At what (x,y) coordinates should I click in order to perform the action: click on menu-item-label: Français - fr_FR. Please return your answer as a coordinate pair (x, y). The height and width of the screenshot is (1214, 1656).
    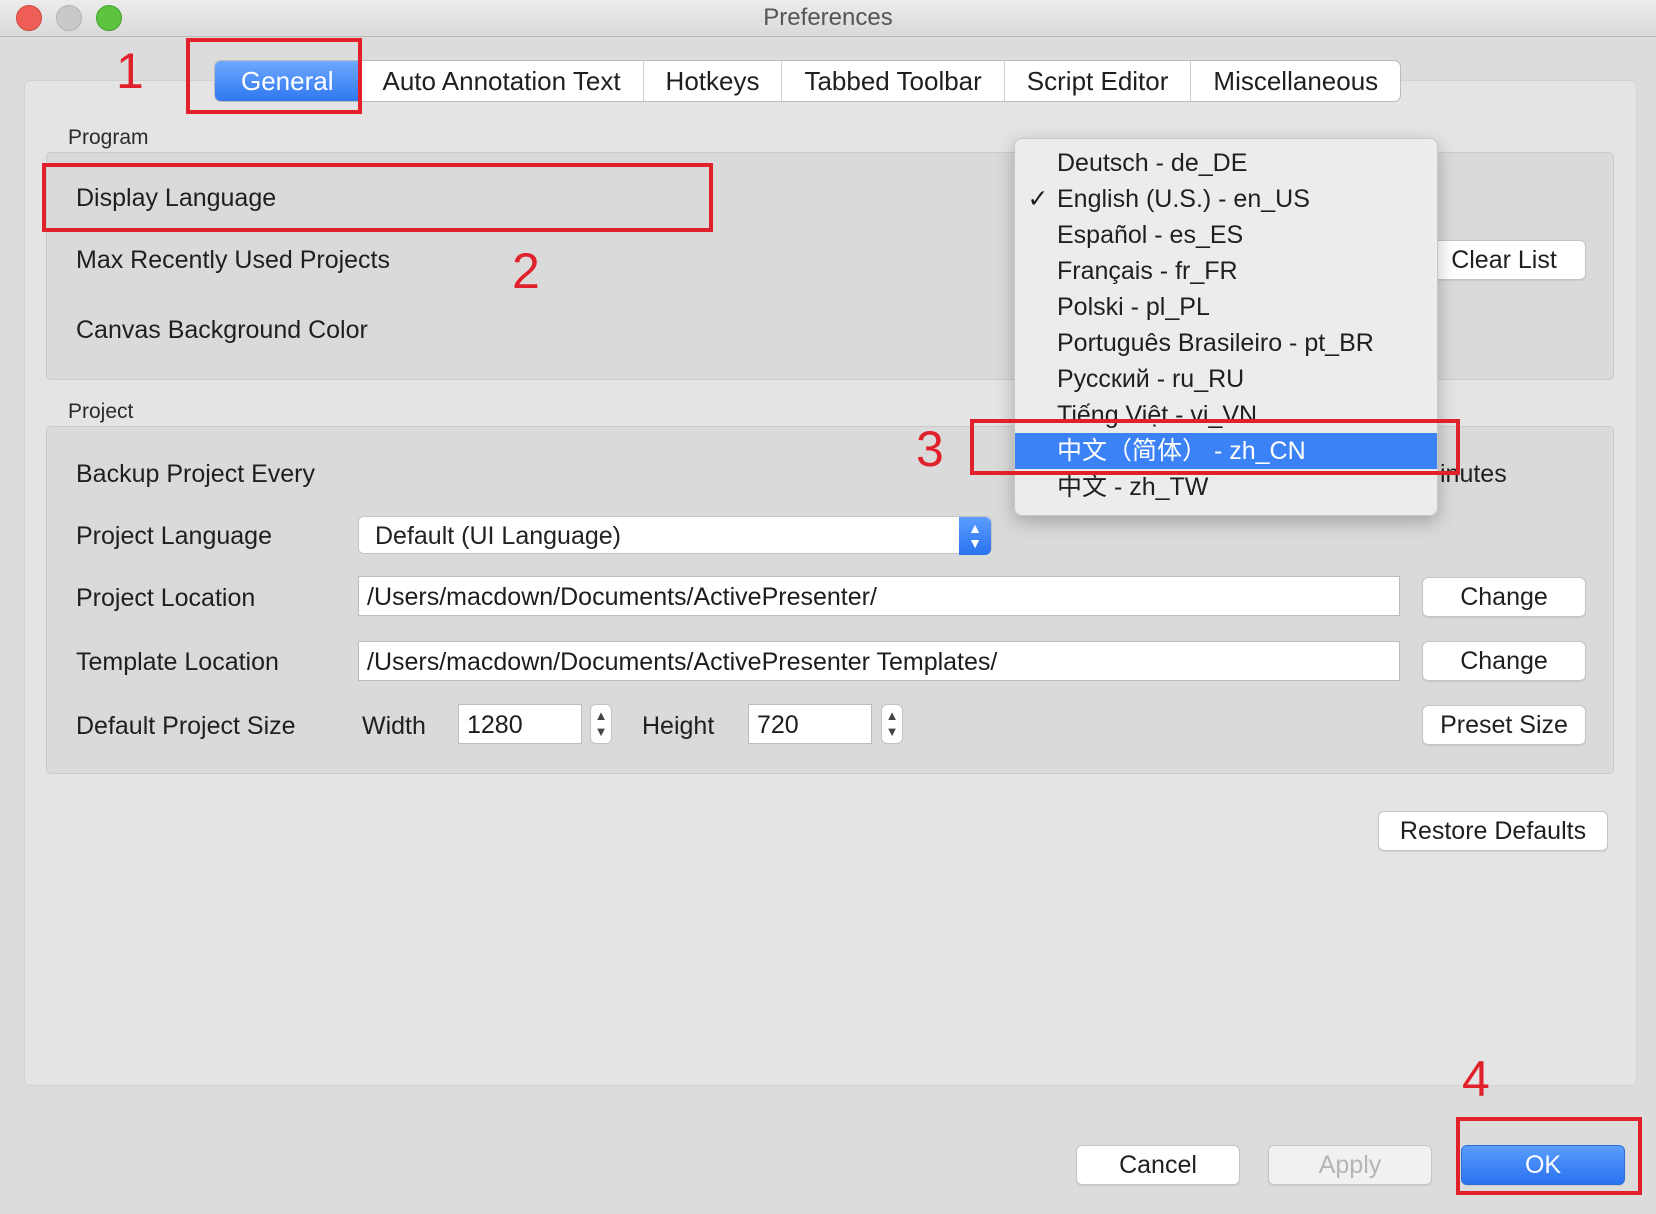
    Looking at the image, I should click on (1147, 271).